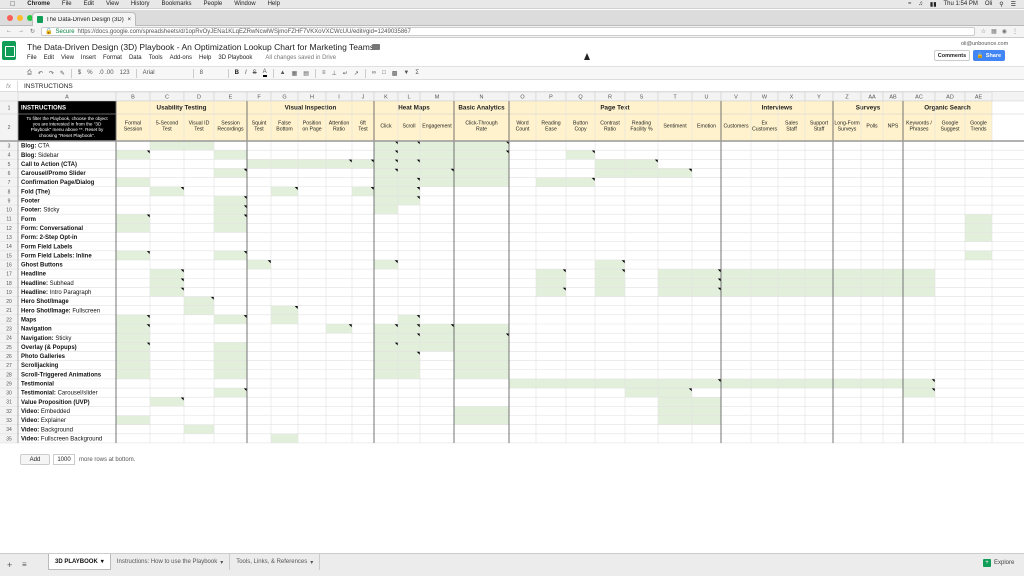 The width and height of the screenshot is (1024, 576). Describe the element at coordinates (47, 284) in the screenshot. I see `object-label: Headline: Subhead` at that location.